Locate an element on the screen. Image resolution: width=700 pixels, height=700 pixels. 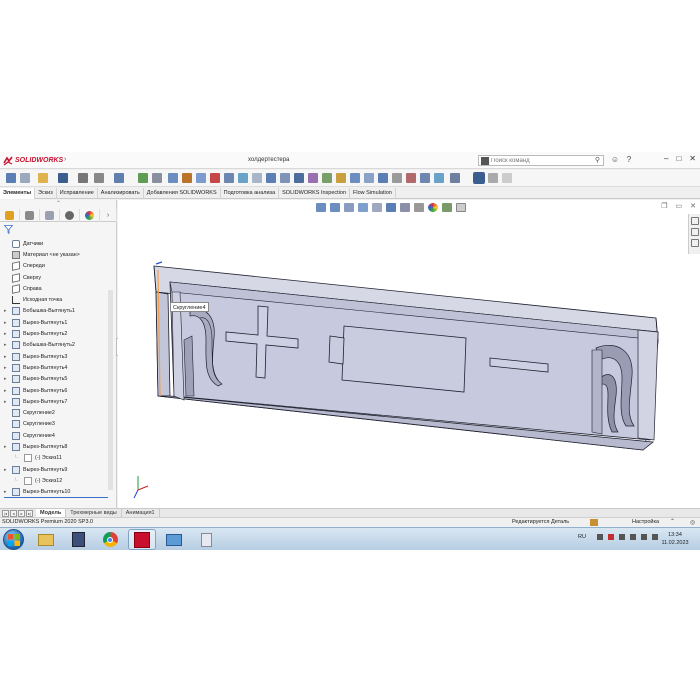
units-caret-icon: ⌃ is located at coordinates (672, 521).